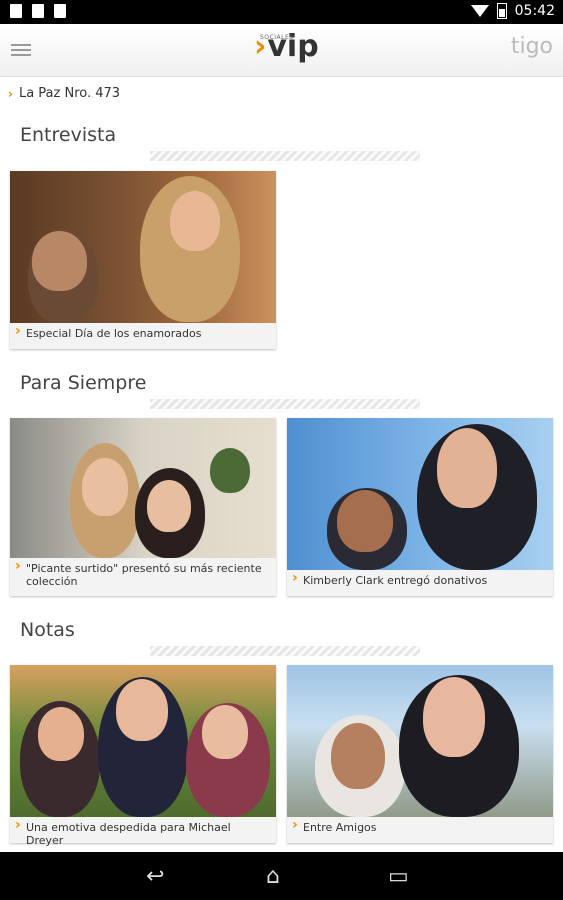 This screenshot has width=563, height=900. I want to click on section-title-entrevista: Entrevista, so click(68, 135).